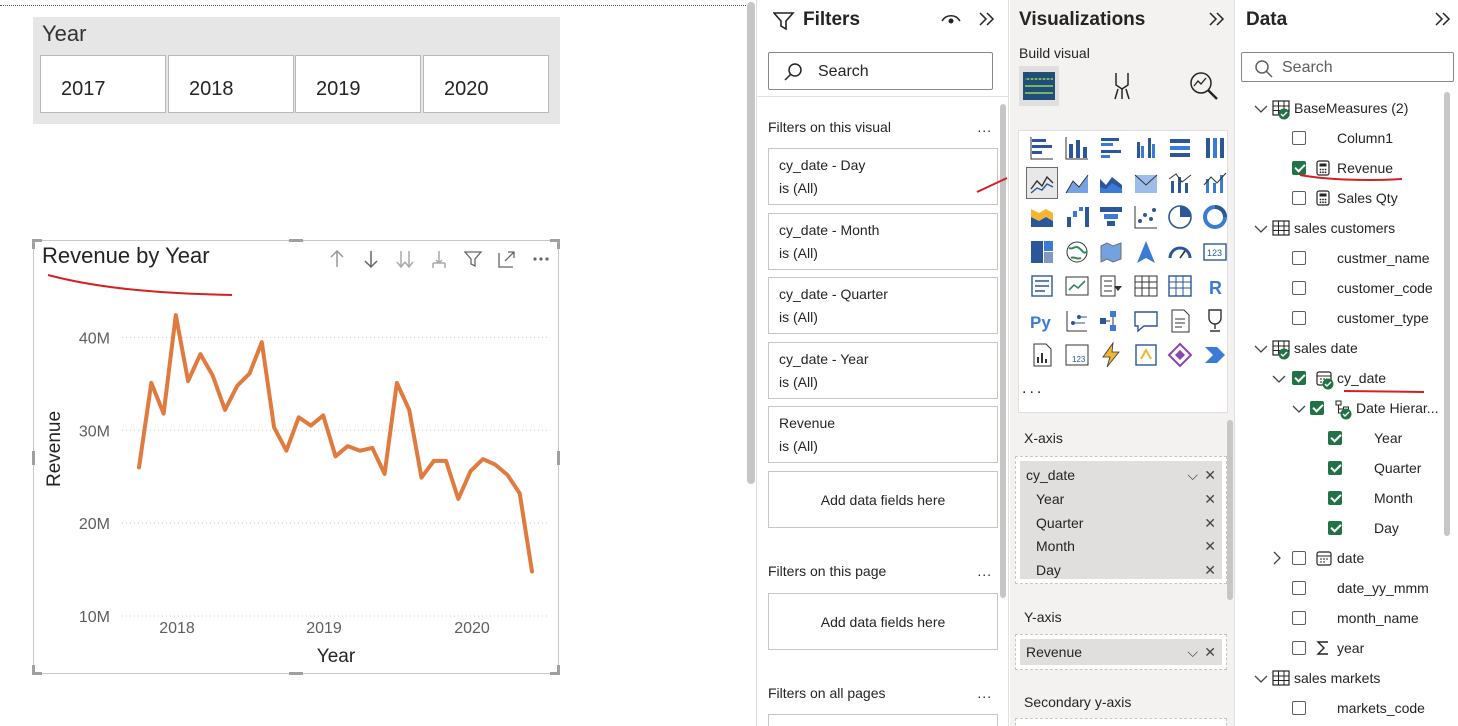 The width and height of the screenshot is (1458, 726). What do you see at coordinates (883, 621) in the screenshot?
I see `add-page-filter-drop-zone: Add data fields here` at bounding box center [883, 621].